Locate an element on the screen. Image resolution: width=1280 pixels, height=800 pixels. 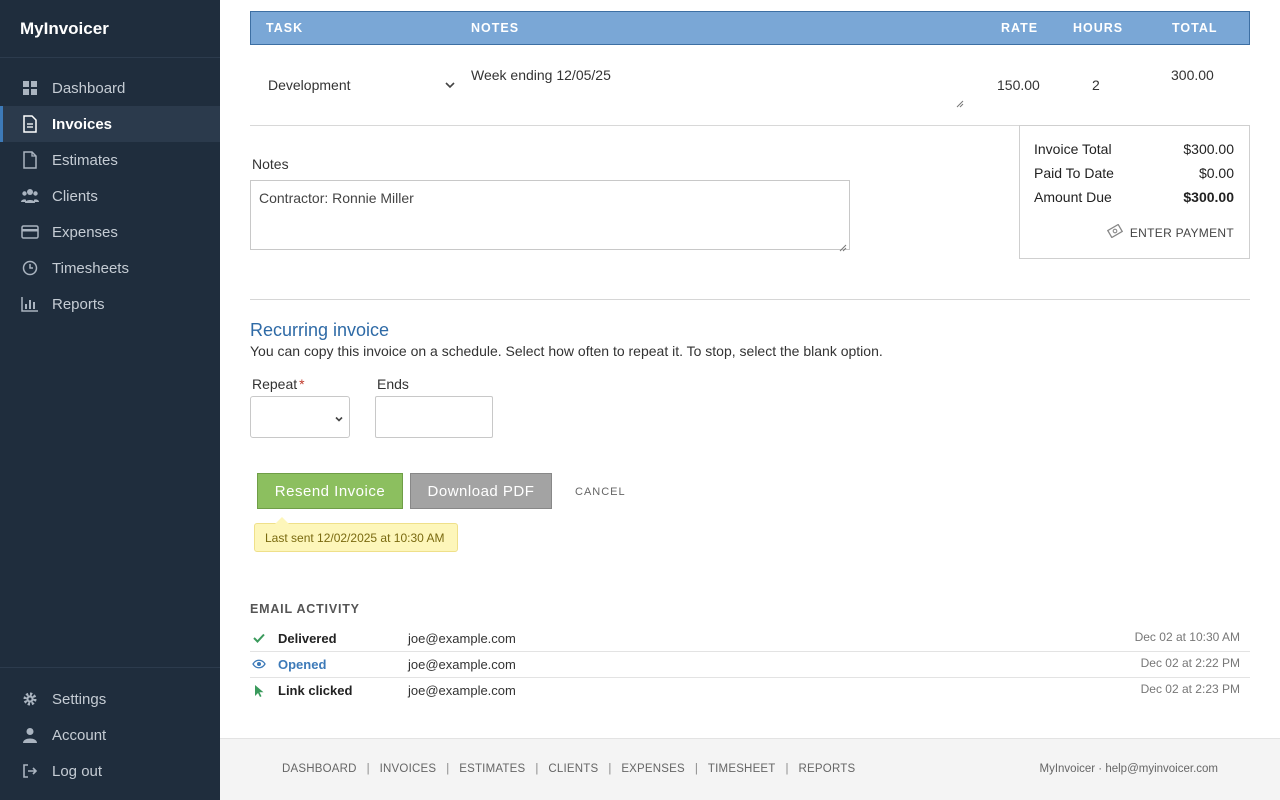
list-item: Opened joe@example.com Dec 02 at 2:22 PM is located at coordinates (750, 665).